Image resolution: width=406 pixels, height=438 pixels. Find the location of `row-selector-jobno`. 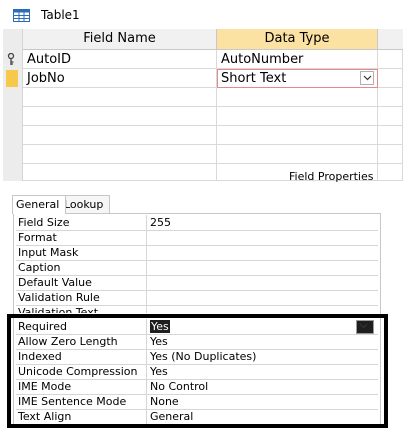

row-selector-jobno is located at coordinates (12, 78).